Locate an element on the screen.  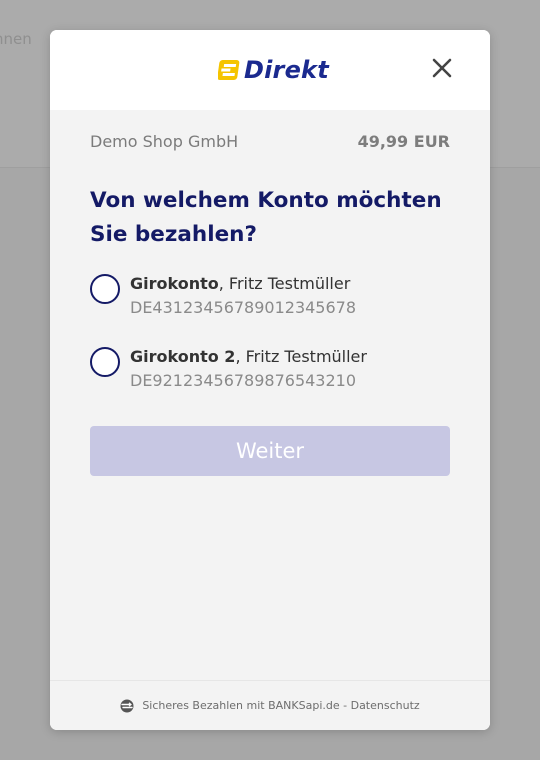
account-question: Von welchem Konto möchten Sie bezahlen? is located at coordinates (266, 217).